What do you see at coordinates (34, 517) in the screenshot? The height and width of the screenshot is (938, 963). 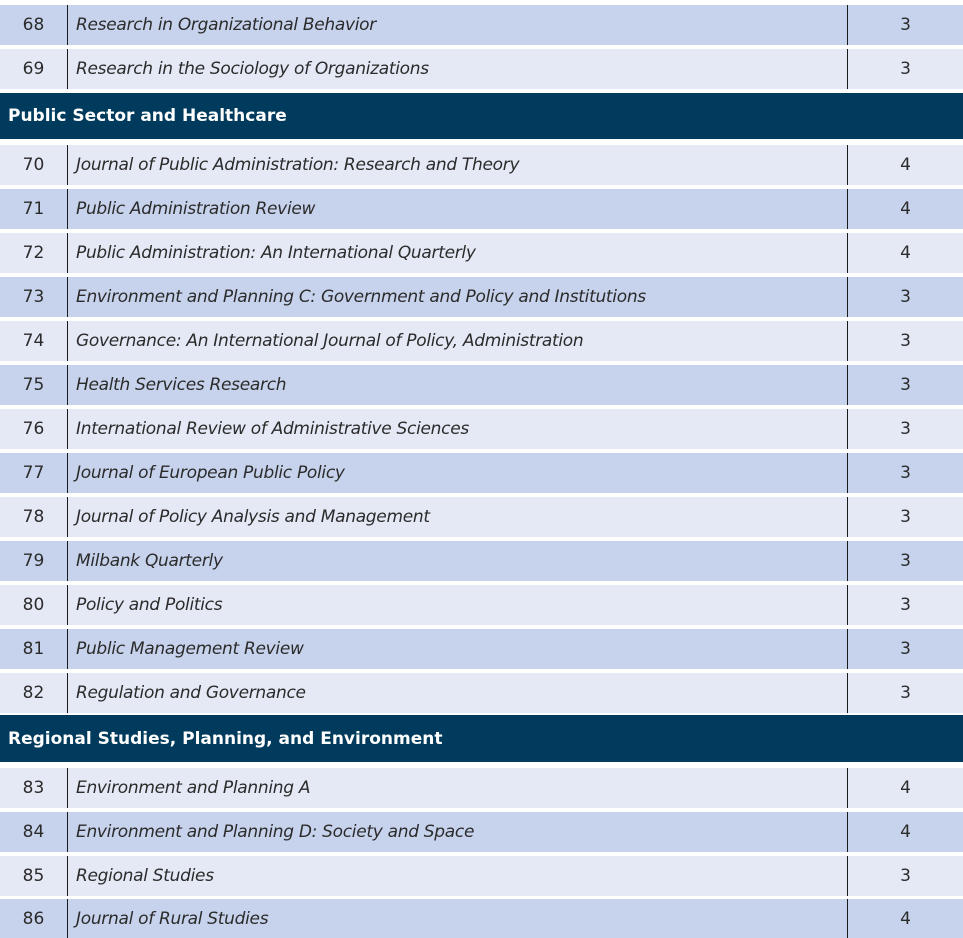 I see `row-number: 78` at bounding box center [34, 517].